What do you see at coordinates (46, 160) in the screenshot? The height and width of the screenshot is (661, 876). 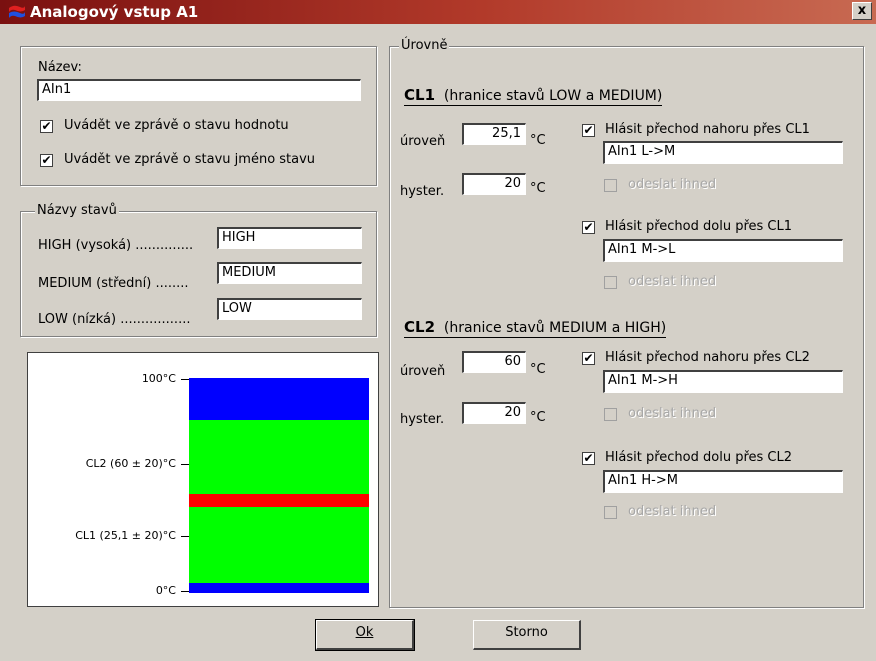 I see `report-state-name-checkbox: ✔` at bounding box center [46, 160].